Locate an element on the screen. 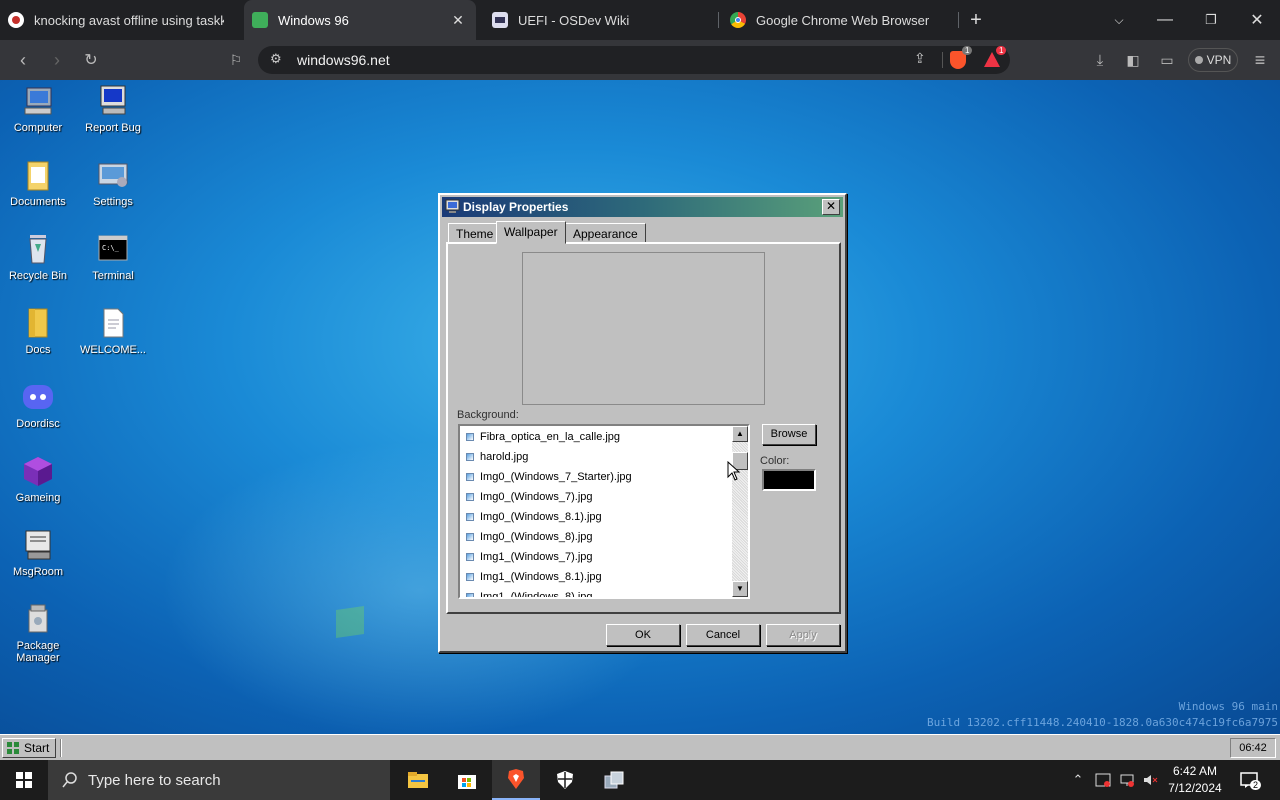 Image resolution: width=1280 pixels, height=800 pixels. wallet-icon: ▭ is located at coordinates (1167, 60).